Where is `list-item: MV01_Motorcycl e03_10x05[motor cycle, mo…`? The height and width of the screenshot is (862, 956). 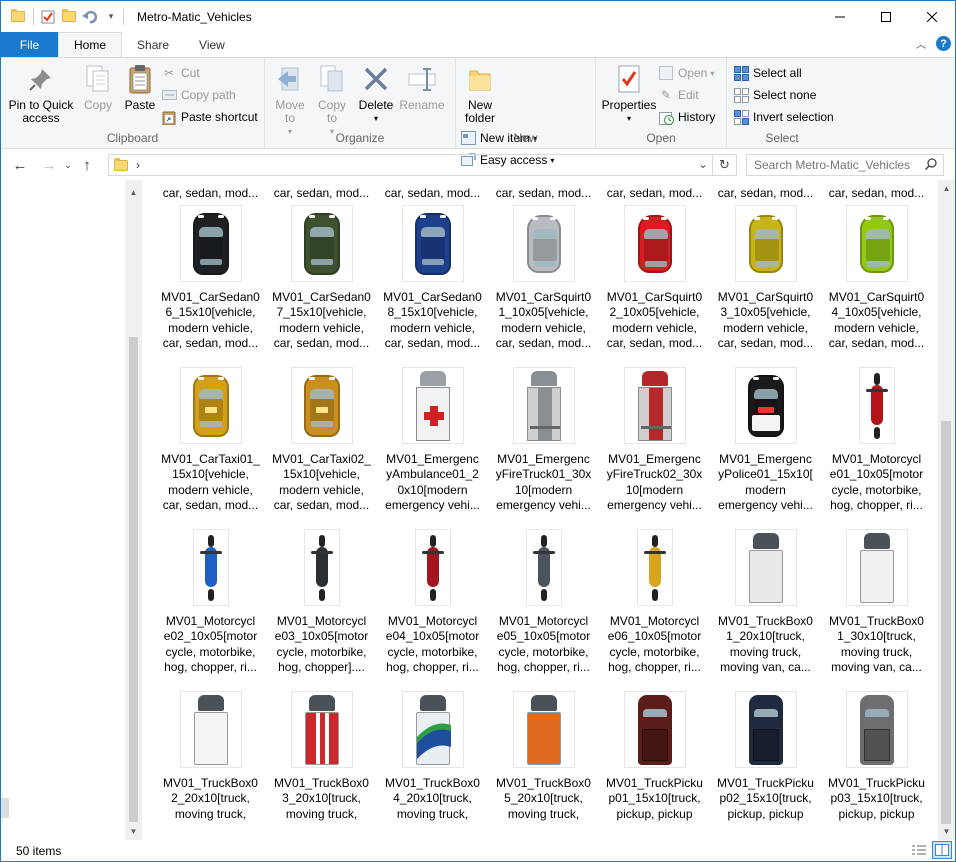
list-item: MV01_Motorcycl e03_10x05[motor cycle, mo… is located at coordinates (321, 609).